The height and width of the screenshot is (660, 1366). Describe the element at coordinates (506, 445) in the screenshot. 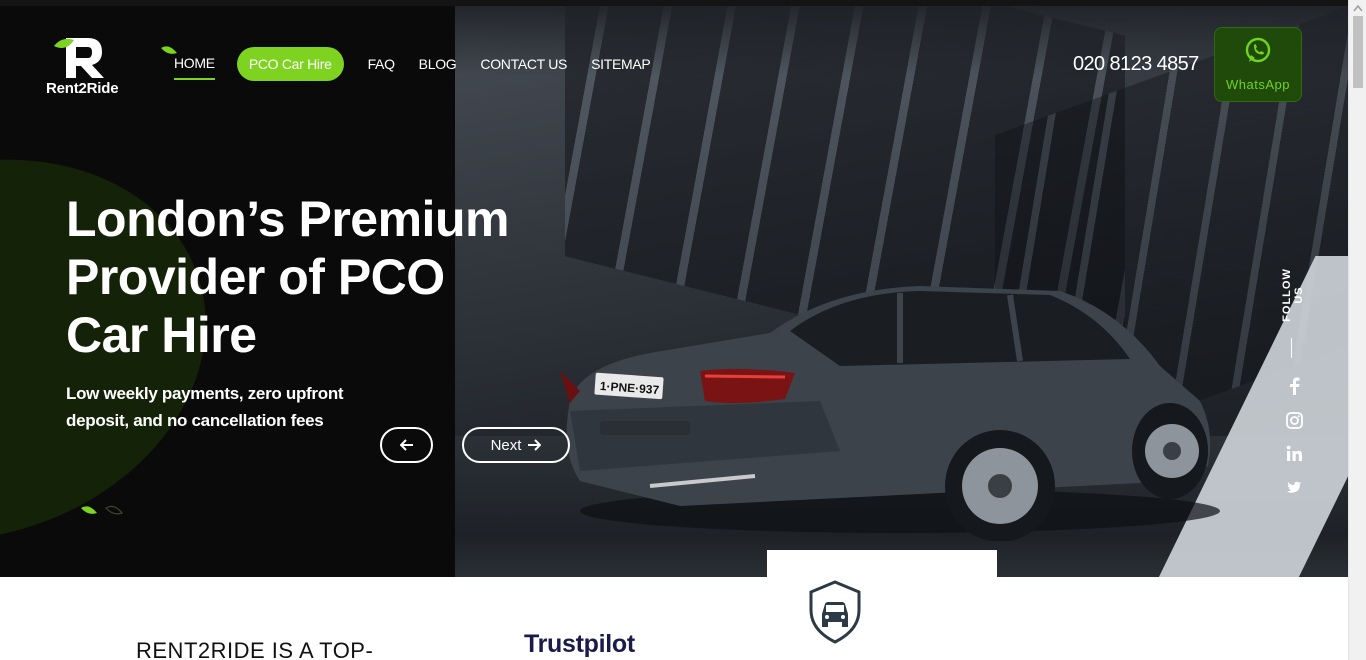

I see `next-label: Next` at that location.